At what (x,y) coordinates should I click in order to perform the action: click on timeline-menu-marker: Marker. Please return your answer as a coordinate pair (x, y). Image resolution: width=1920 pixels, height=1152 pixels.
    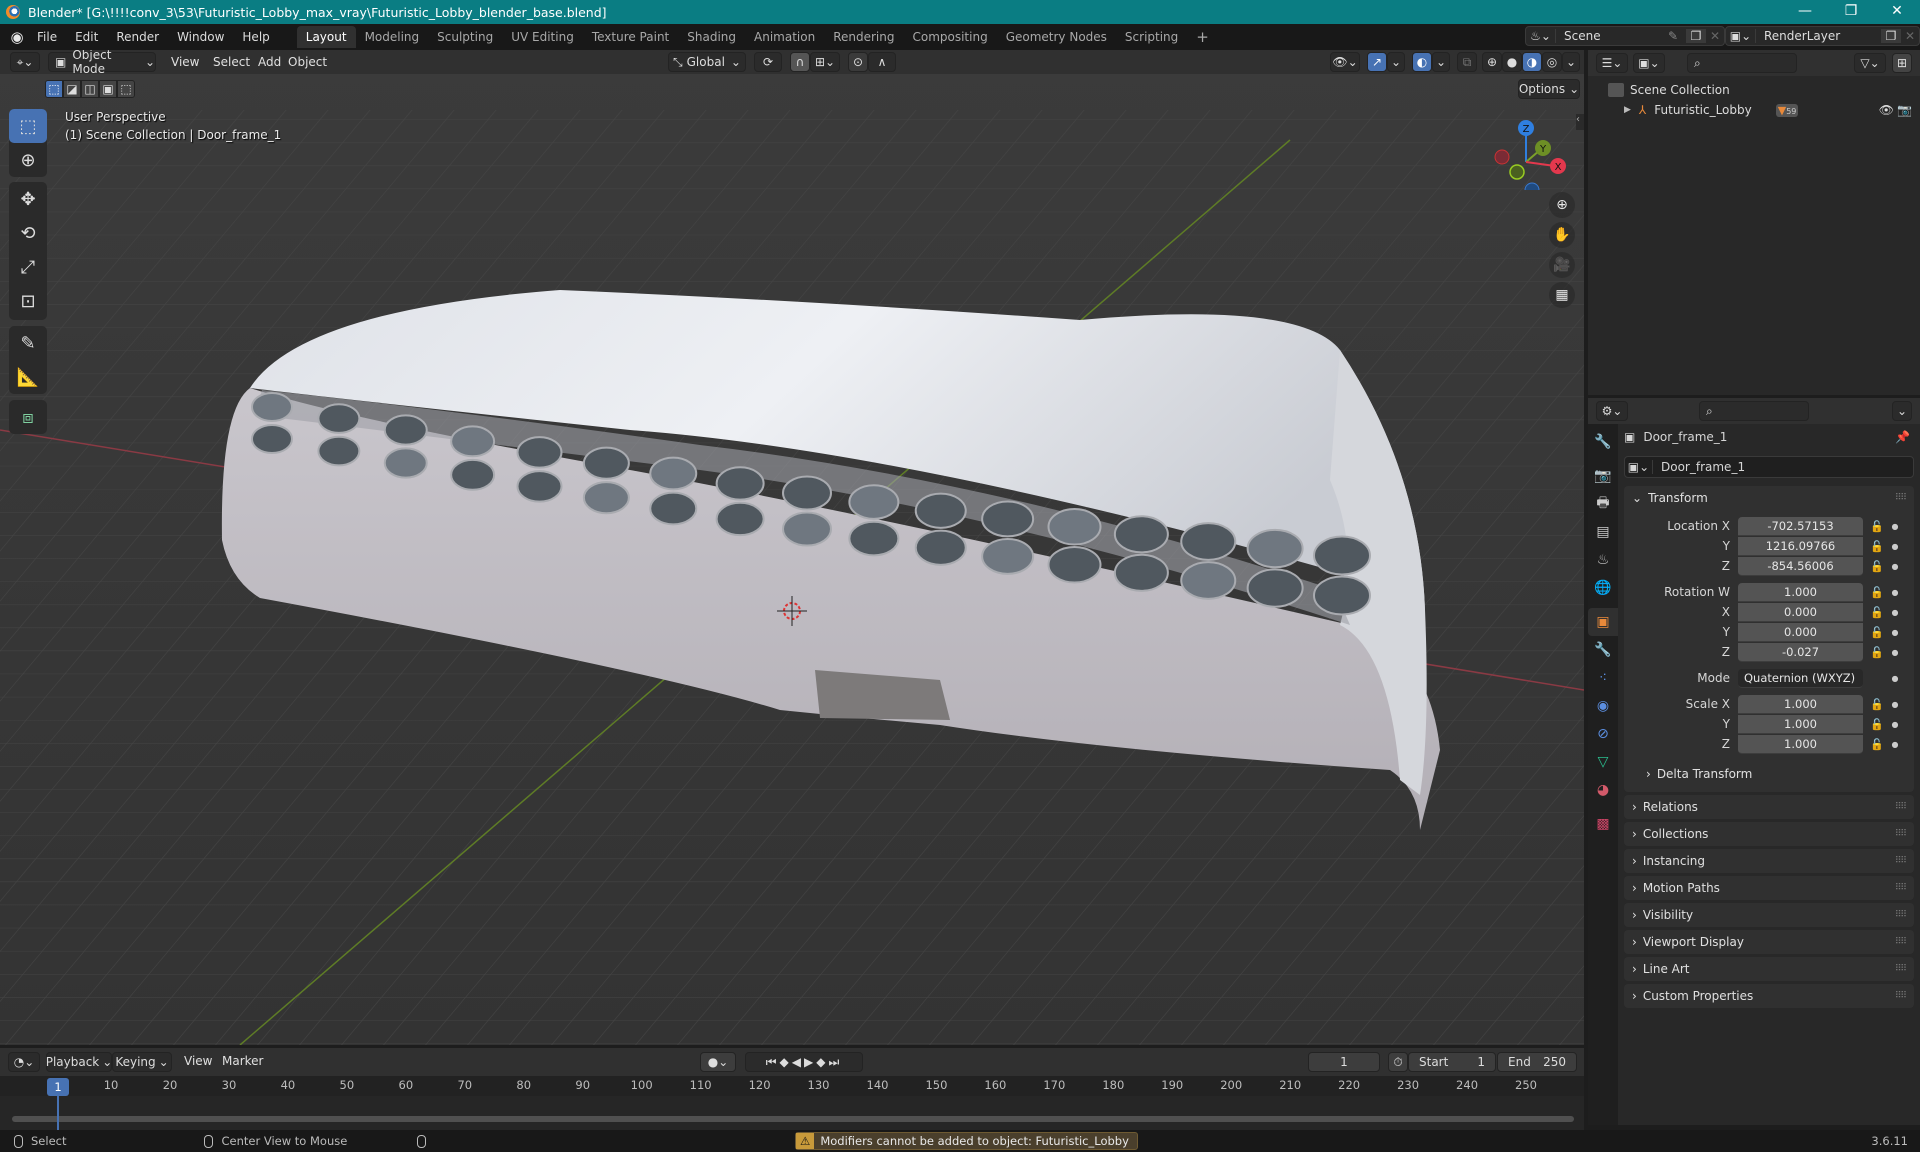
    Looking at the image, I should click on (242, 1061).